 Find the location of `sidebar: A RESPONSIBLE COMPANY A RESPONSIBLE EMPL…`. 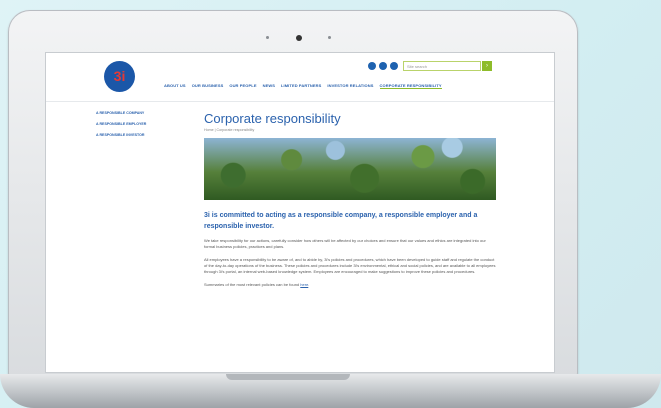

sidebar: A RESPONSIBLE COMPANY A RESPONSIBLE EMPL… is located at coordinates (146, 127).